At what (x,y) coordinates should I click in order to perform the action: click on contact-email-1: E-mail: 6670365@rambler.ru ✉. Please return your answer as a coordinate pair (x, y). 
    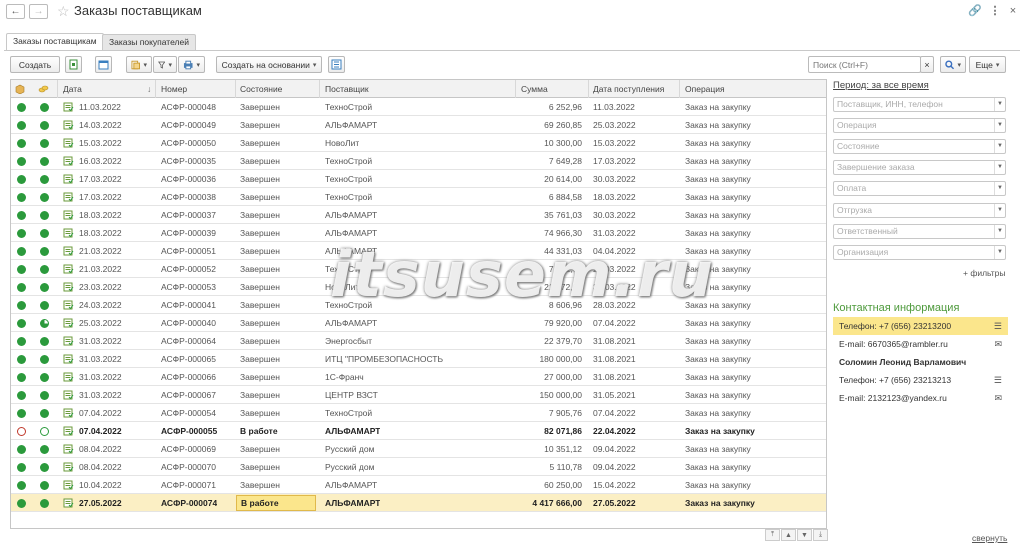
    Looking at the image, I should click on (920, 344).